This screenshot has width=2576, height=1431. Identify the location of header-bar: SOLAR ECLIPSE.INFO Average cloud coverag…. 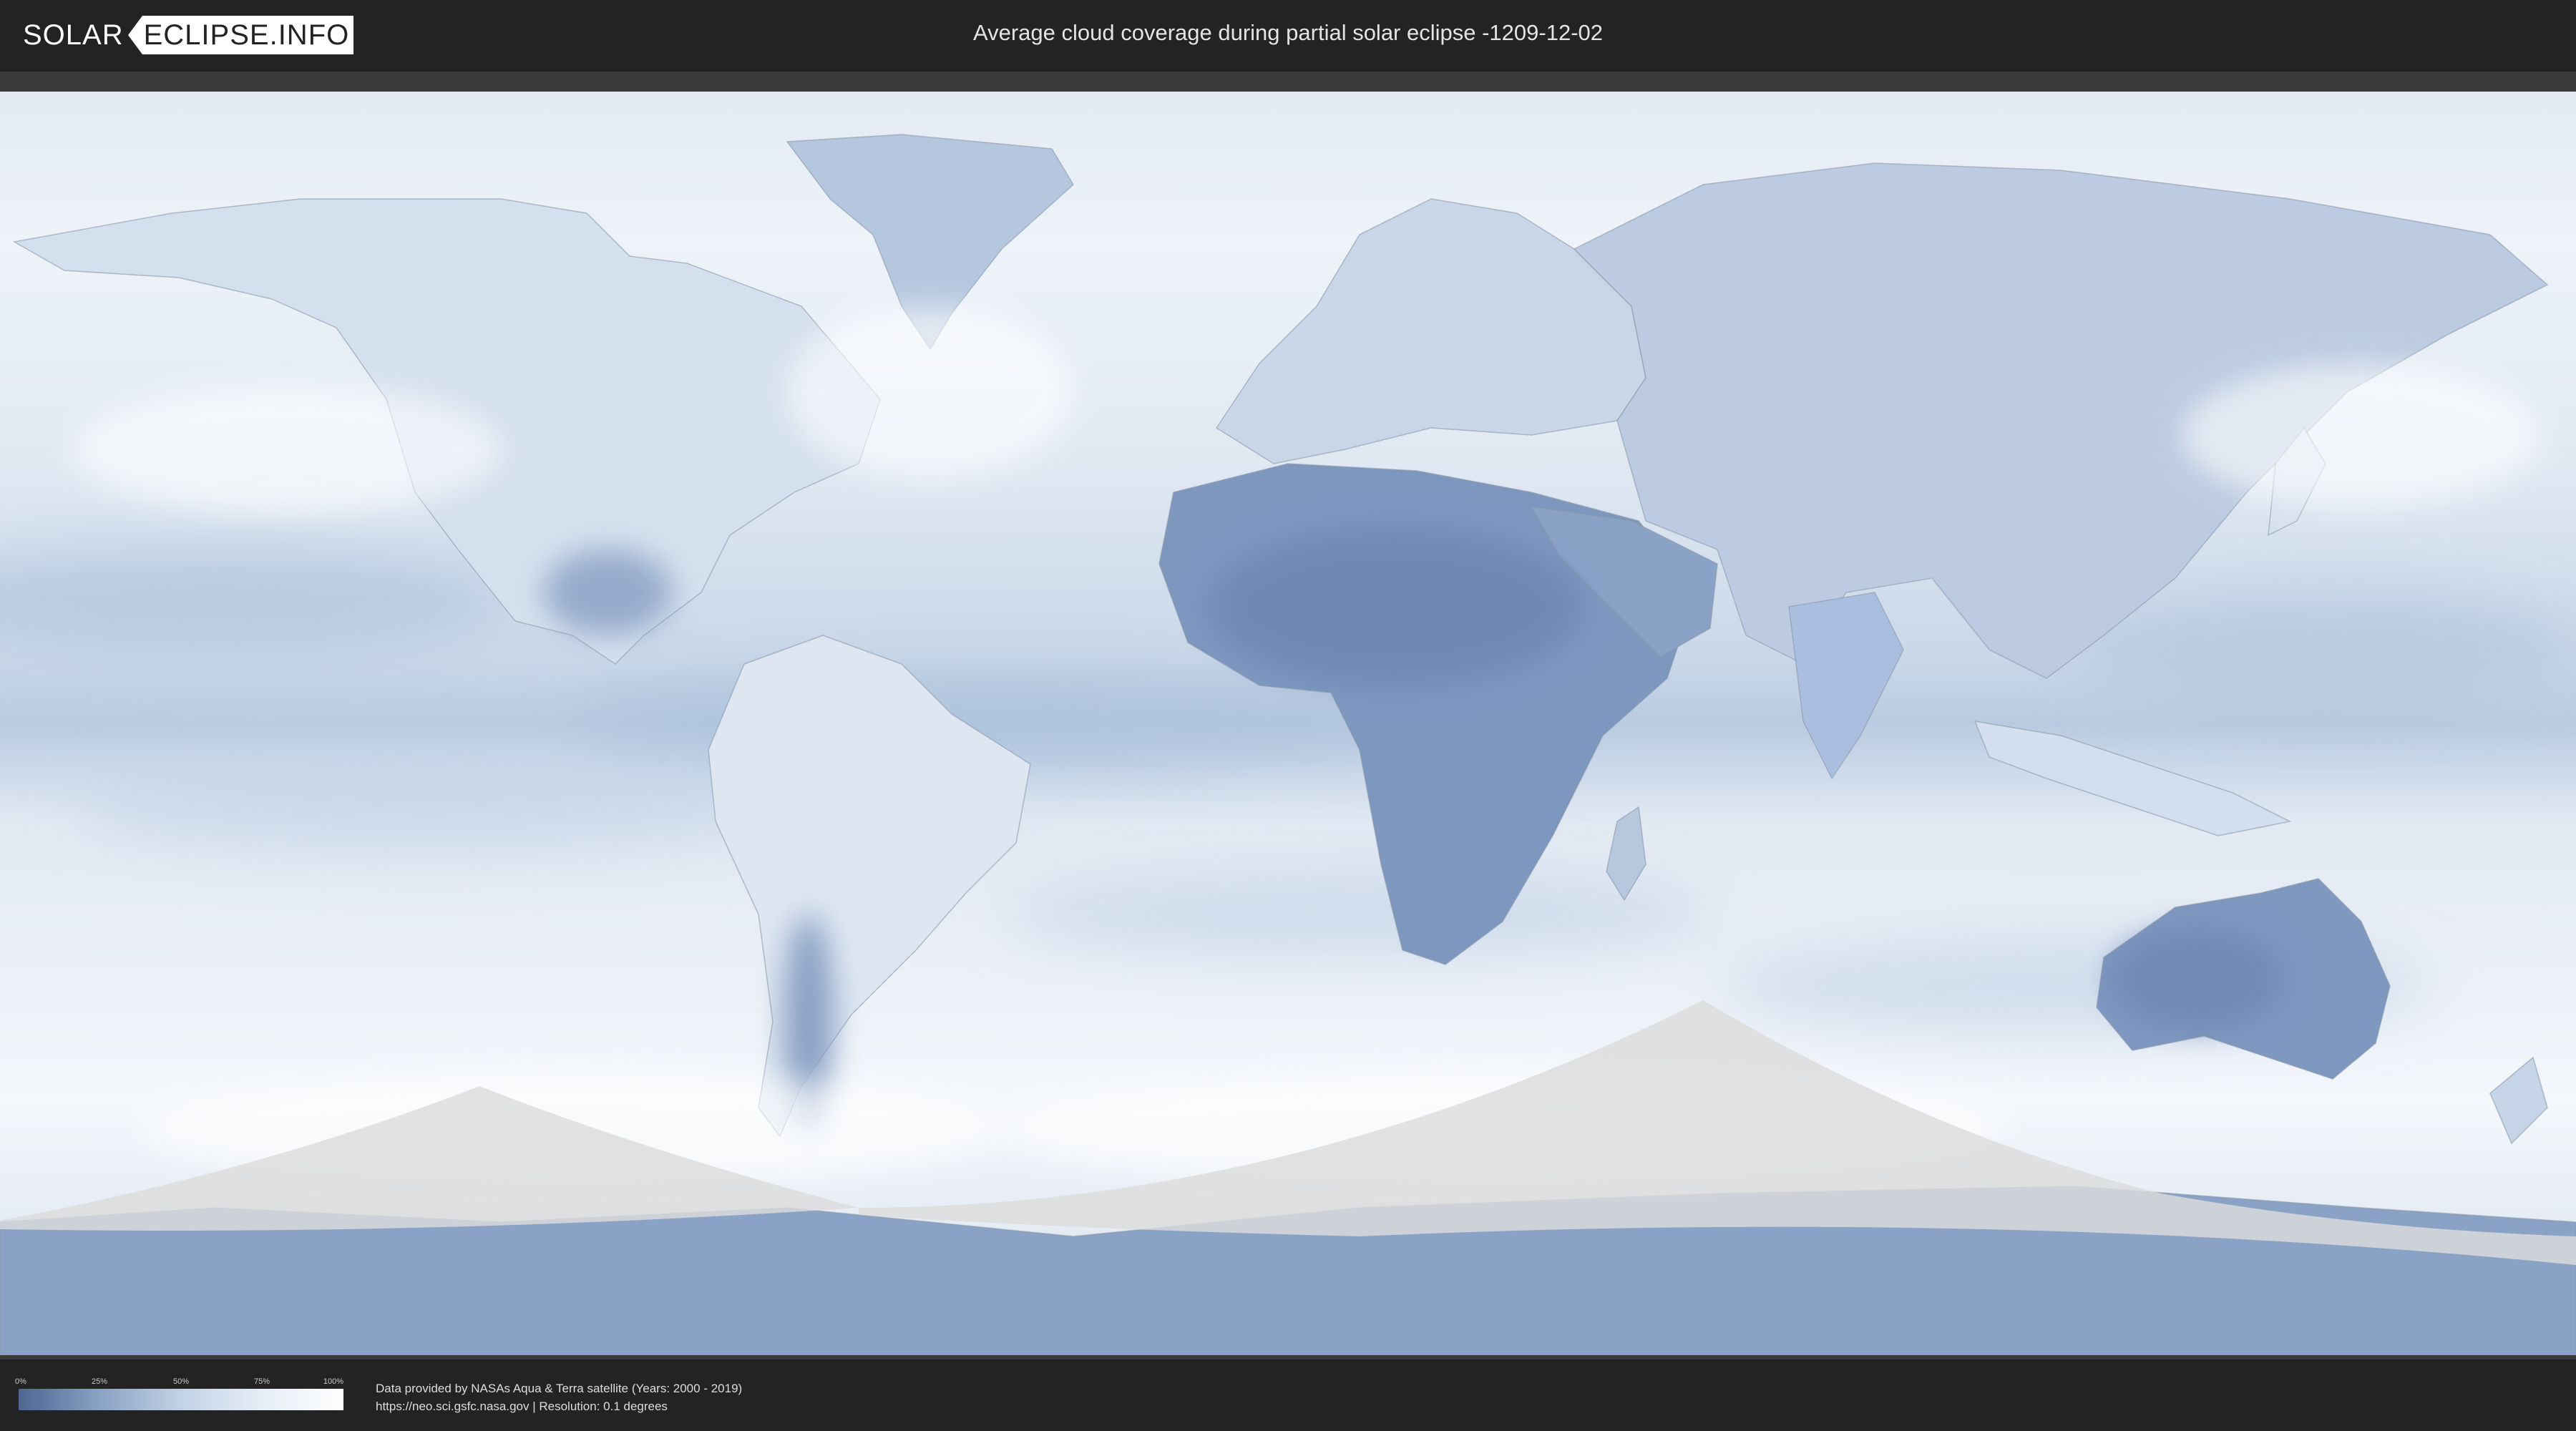
(1288, 36).